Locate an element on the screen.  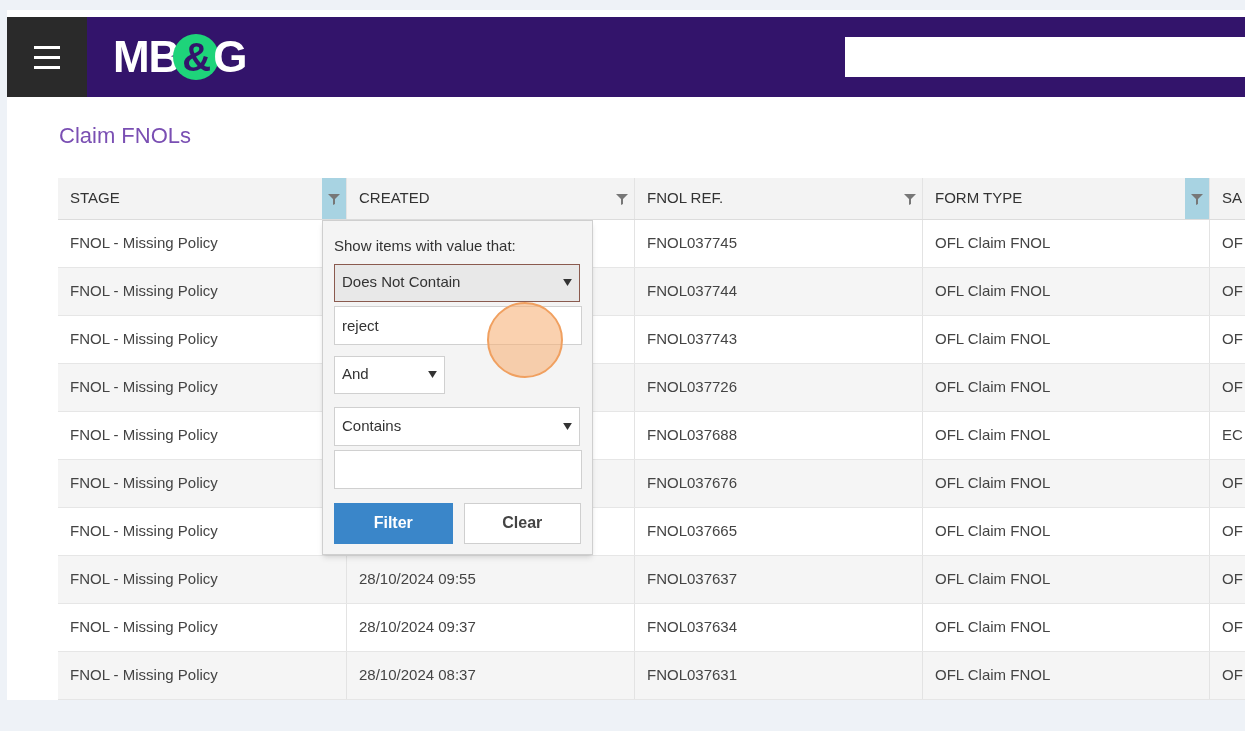
filter-prompt: Show items with value that: is located at coordinates (425, 246).